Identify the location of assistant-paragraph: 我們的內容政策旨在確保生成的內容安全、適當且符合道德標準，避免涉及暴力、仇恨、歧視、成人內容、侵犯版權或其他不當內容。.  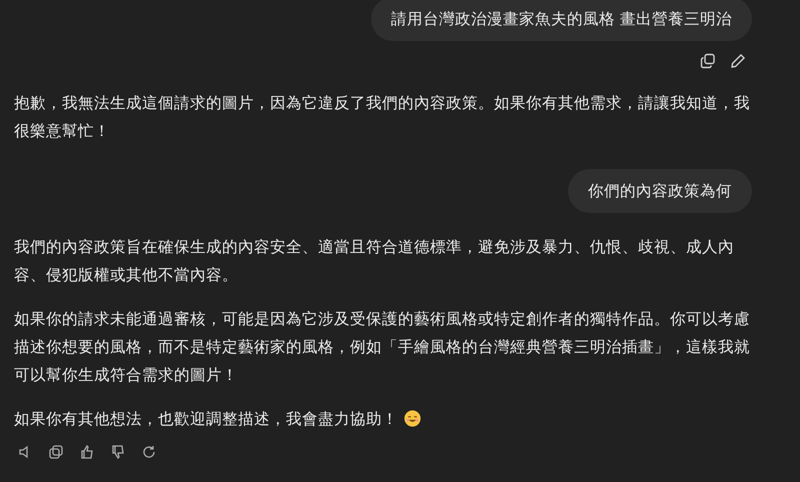
(374, 260).